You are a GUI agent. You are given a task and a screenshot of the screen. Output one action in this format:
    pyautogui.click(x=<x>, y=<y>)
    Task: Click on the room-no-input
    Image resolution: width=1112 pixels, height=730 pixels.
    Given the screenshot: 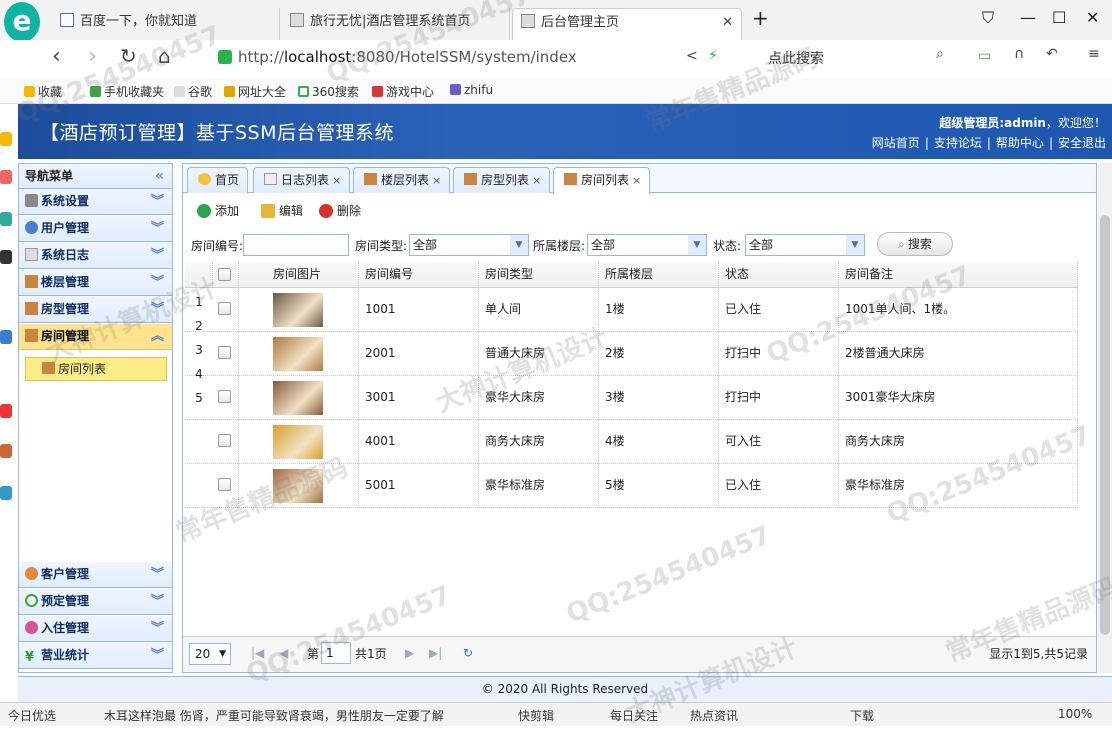 What is the action you would take?
    pyautogui.click(x=296, y=245)
    